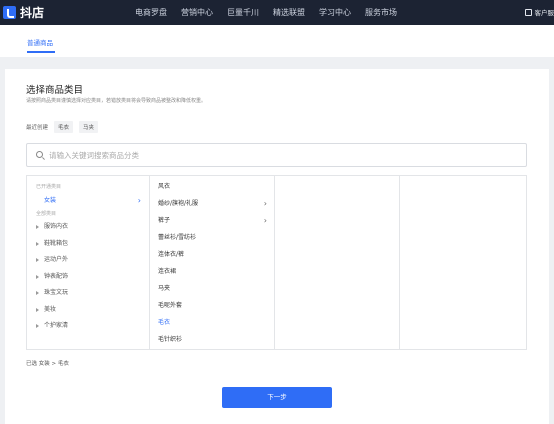 This screenshot has height=424, width=554. I want to click on category-item: 服饰内衣, so click(88, 227).